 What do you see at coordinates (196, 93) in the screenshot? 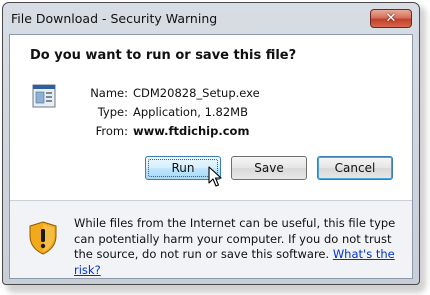
I see `name-value: CDM20828_Setup.exe` at bounding box center [196, 93].